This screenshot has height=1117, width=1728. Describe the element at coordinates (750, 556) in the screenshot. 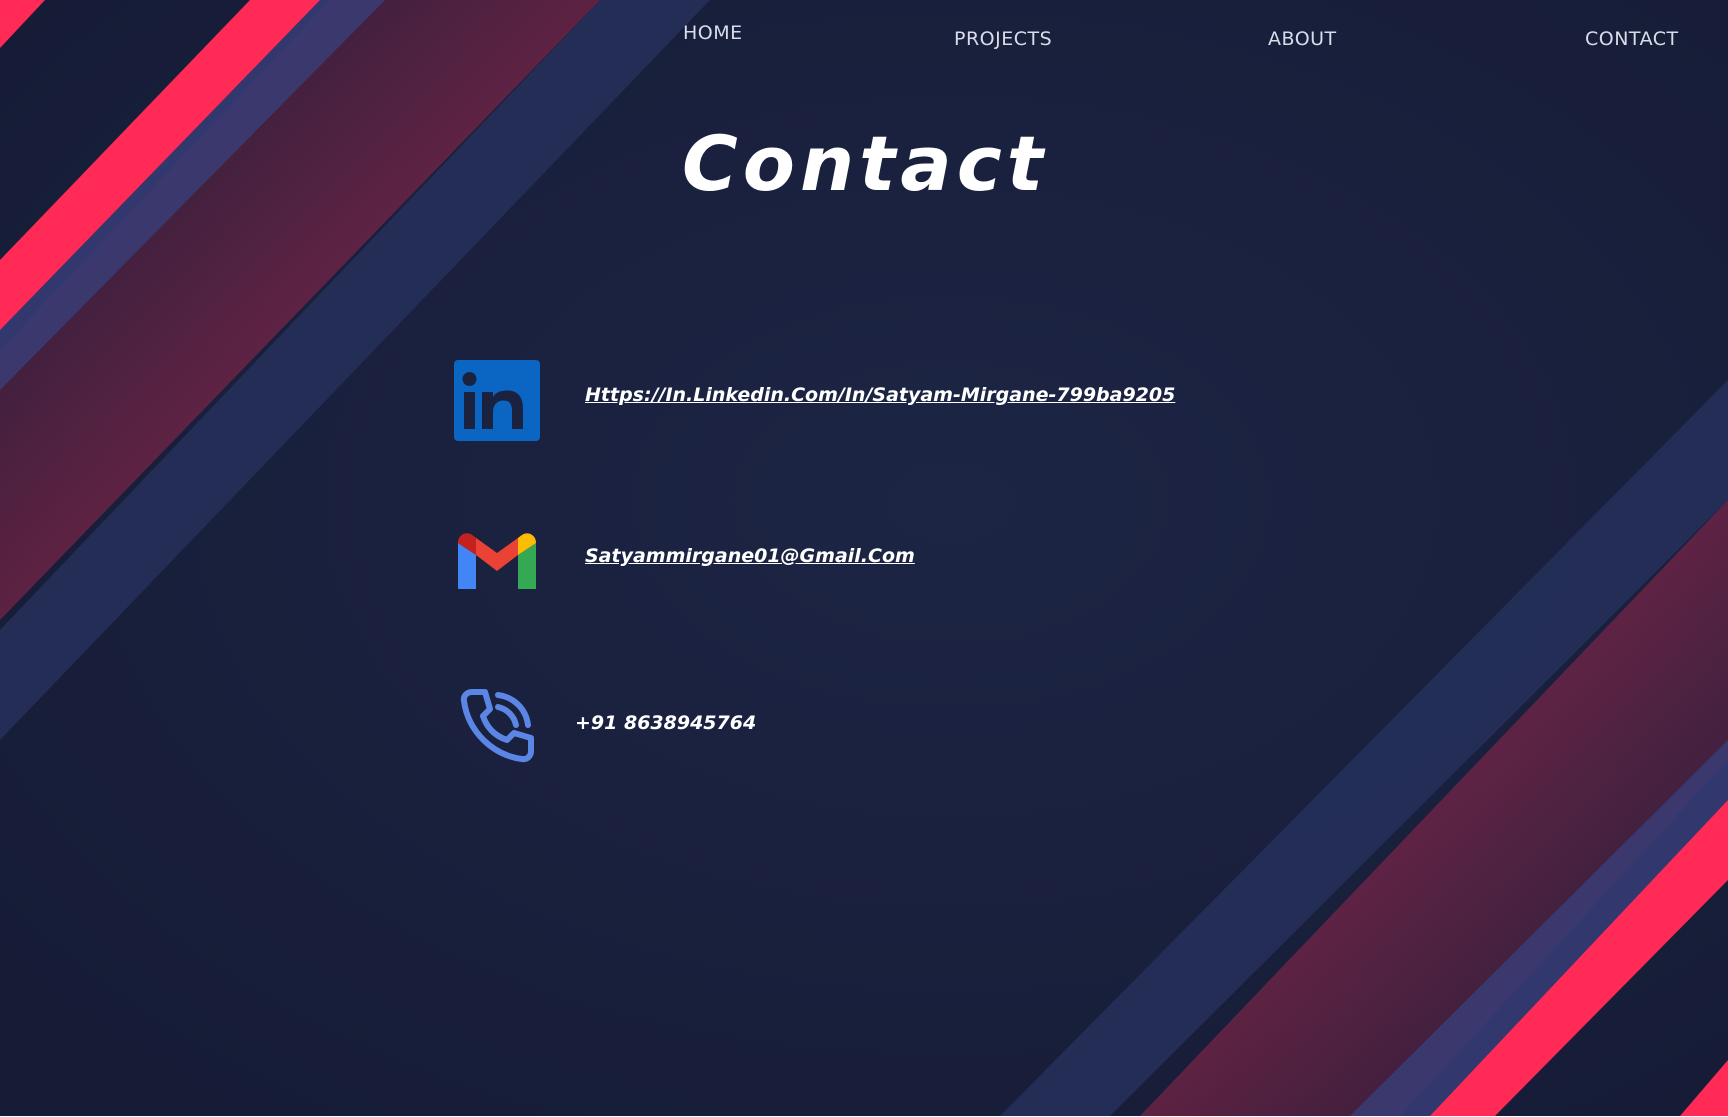

I see `email-link: Satyammirgane01@Gmail.Com` at that location.